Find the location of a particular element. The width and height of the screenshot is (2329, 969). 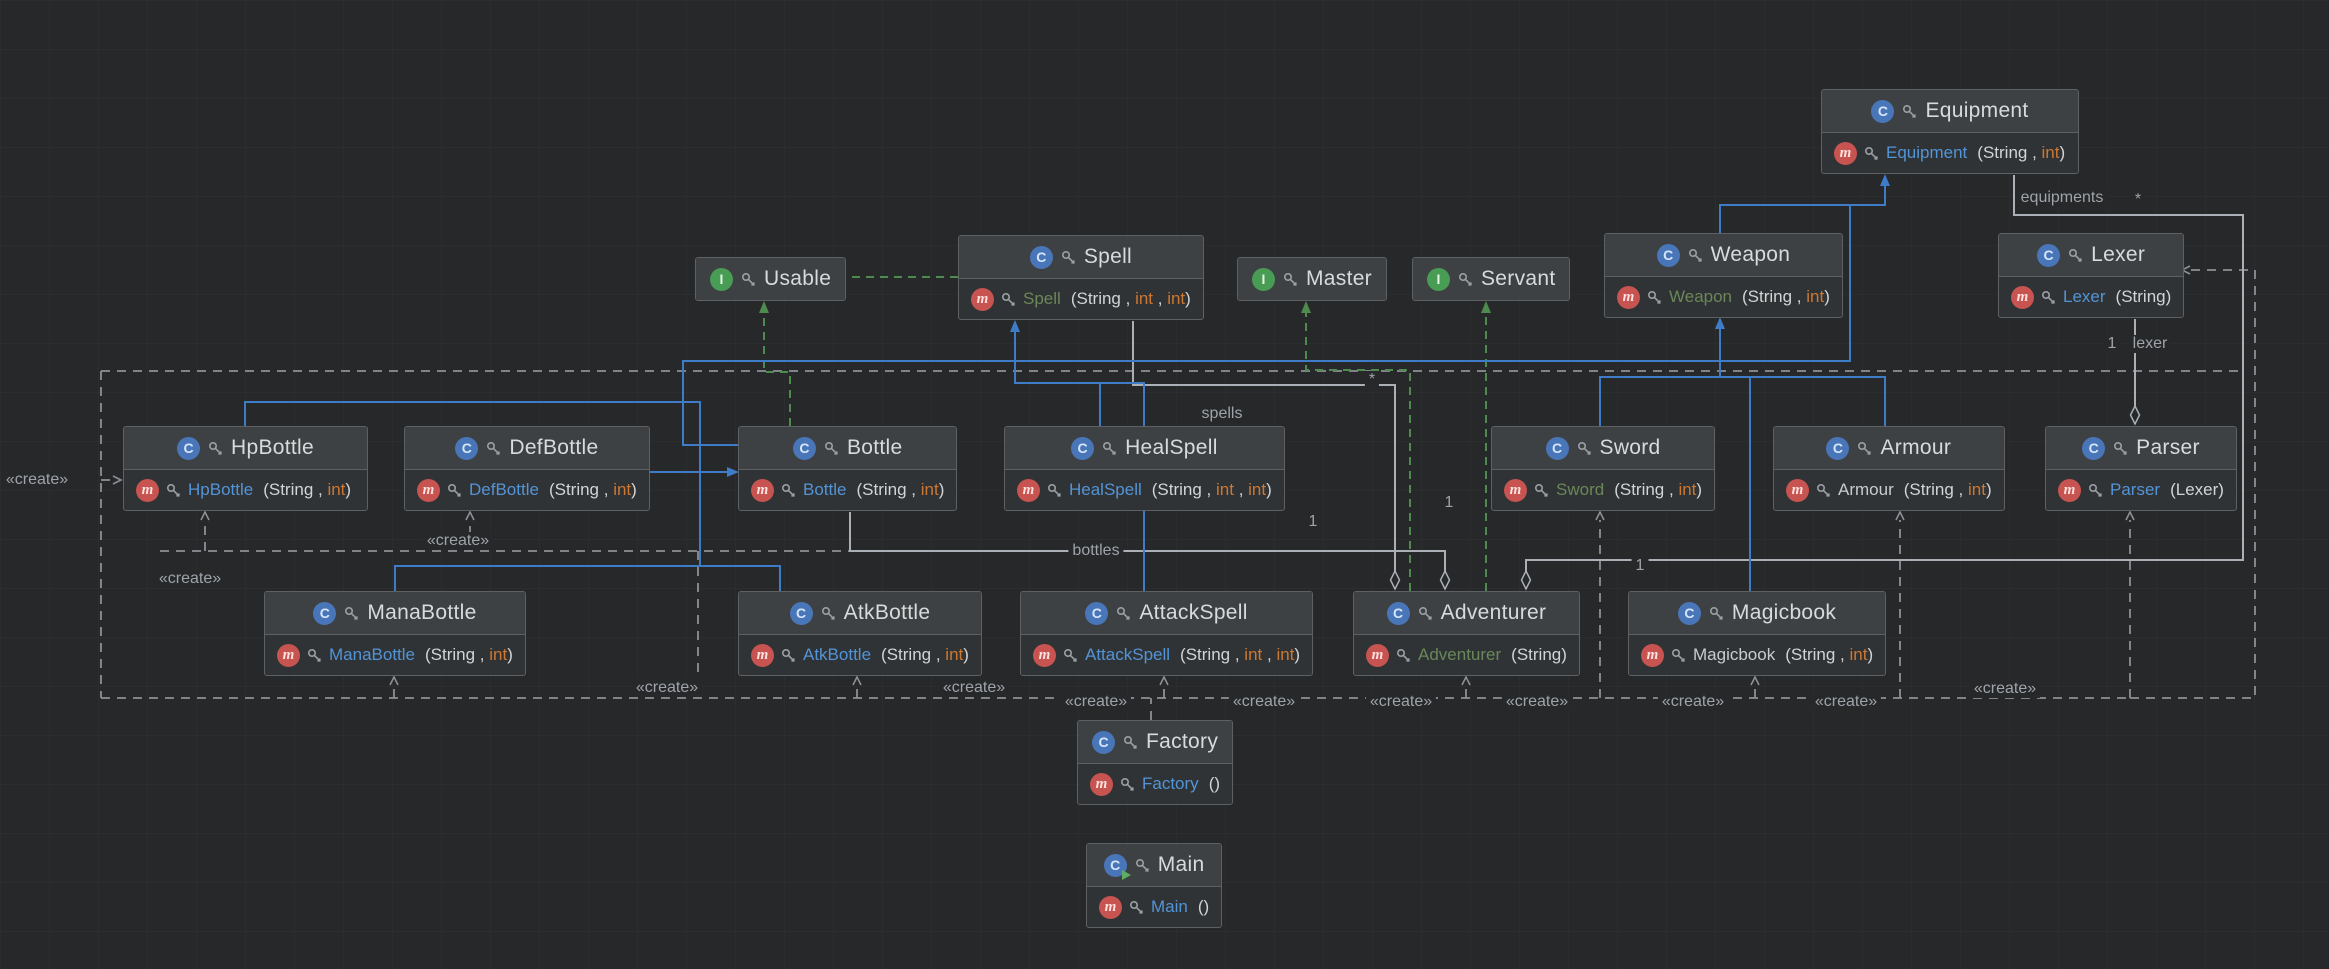

node-header: C Bottle is located at coordinates (848, 448).